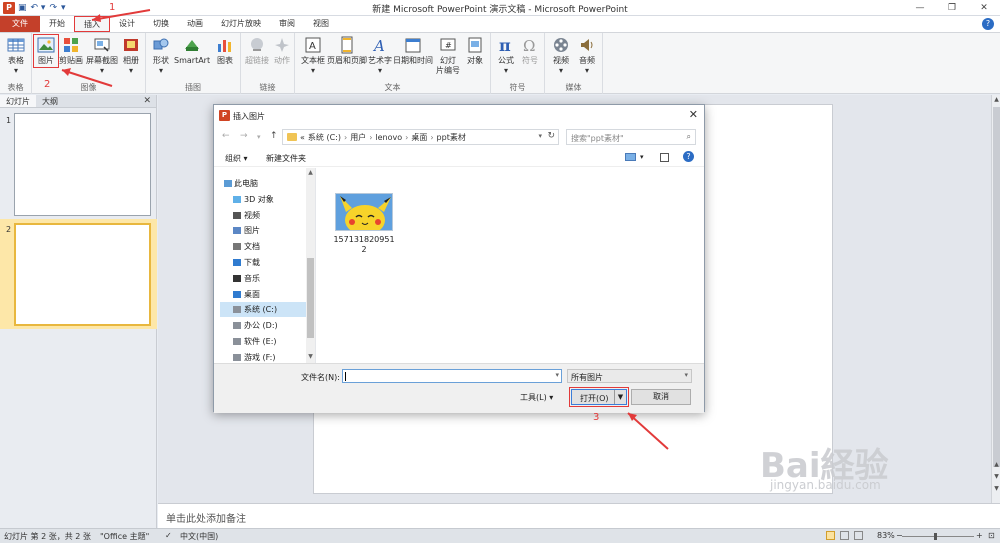  What do you see at coordinates (448, 56) in the screenshot?
I see `slide-number-button: # 幻灯 片编号` at bounding box center [448, 56].